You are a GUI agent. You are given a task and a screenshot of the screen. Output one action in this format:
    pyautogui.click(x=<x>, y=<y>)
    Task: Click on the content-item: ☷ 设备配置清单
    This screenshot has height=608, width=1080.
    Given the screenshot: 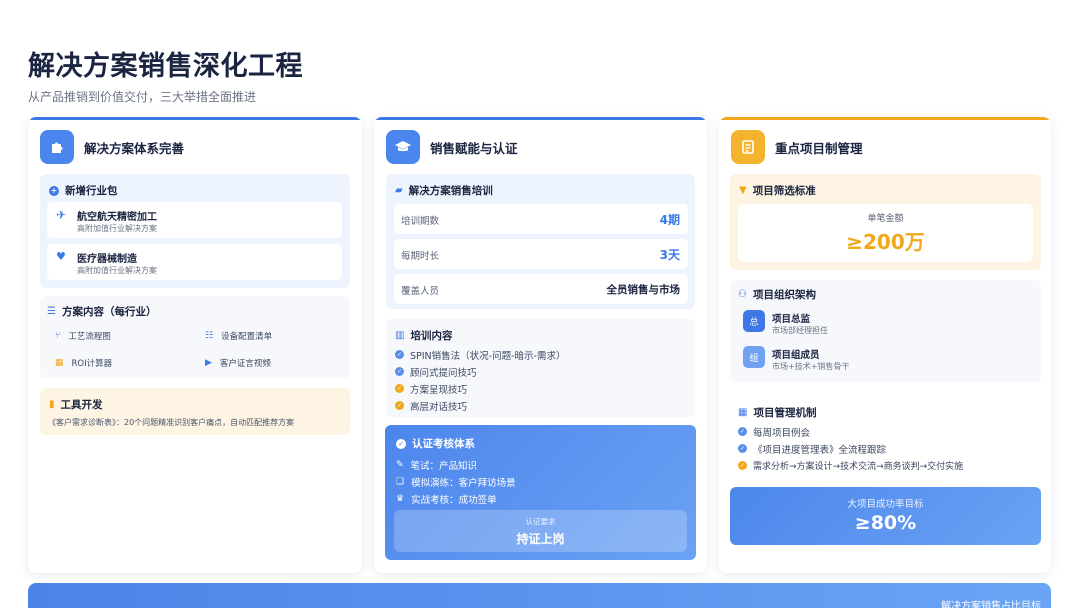 What is the action you would take?
    pyautogui.click(x=239, y=336)
    